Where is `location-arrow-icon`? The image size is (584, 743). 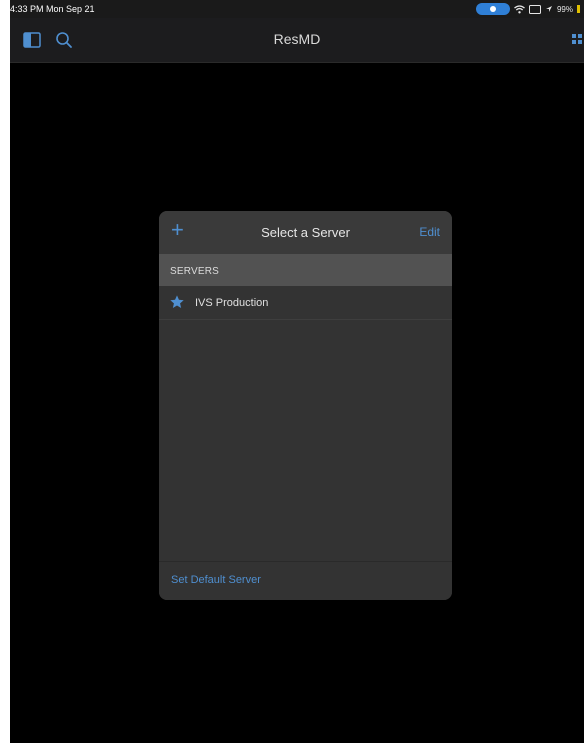 location-arrow-icon is located at coordinates (548, 9).